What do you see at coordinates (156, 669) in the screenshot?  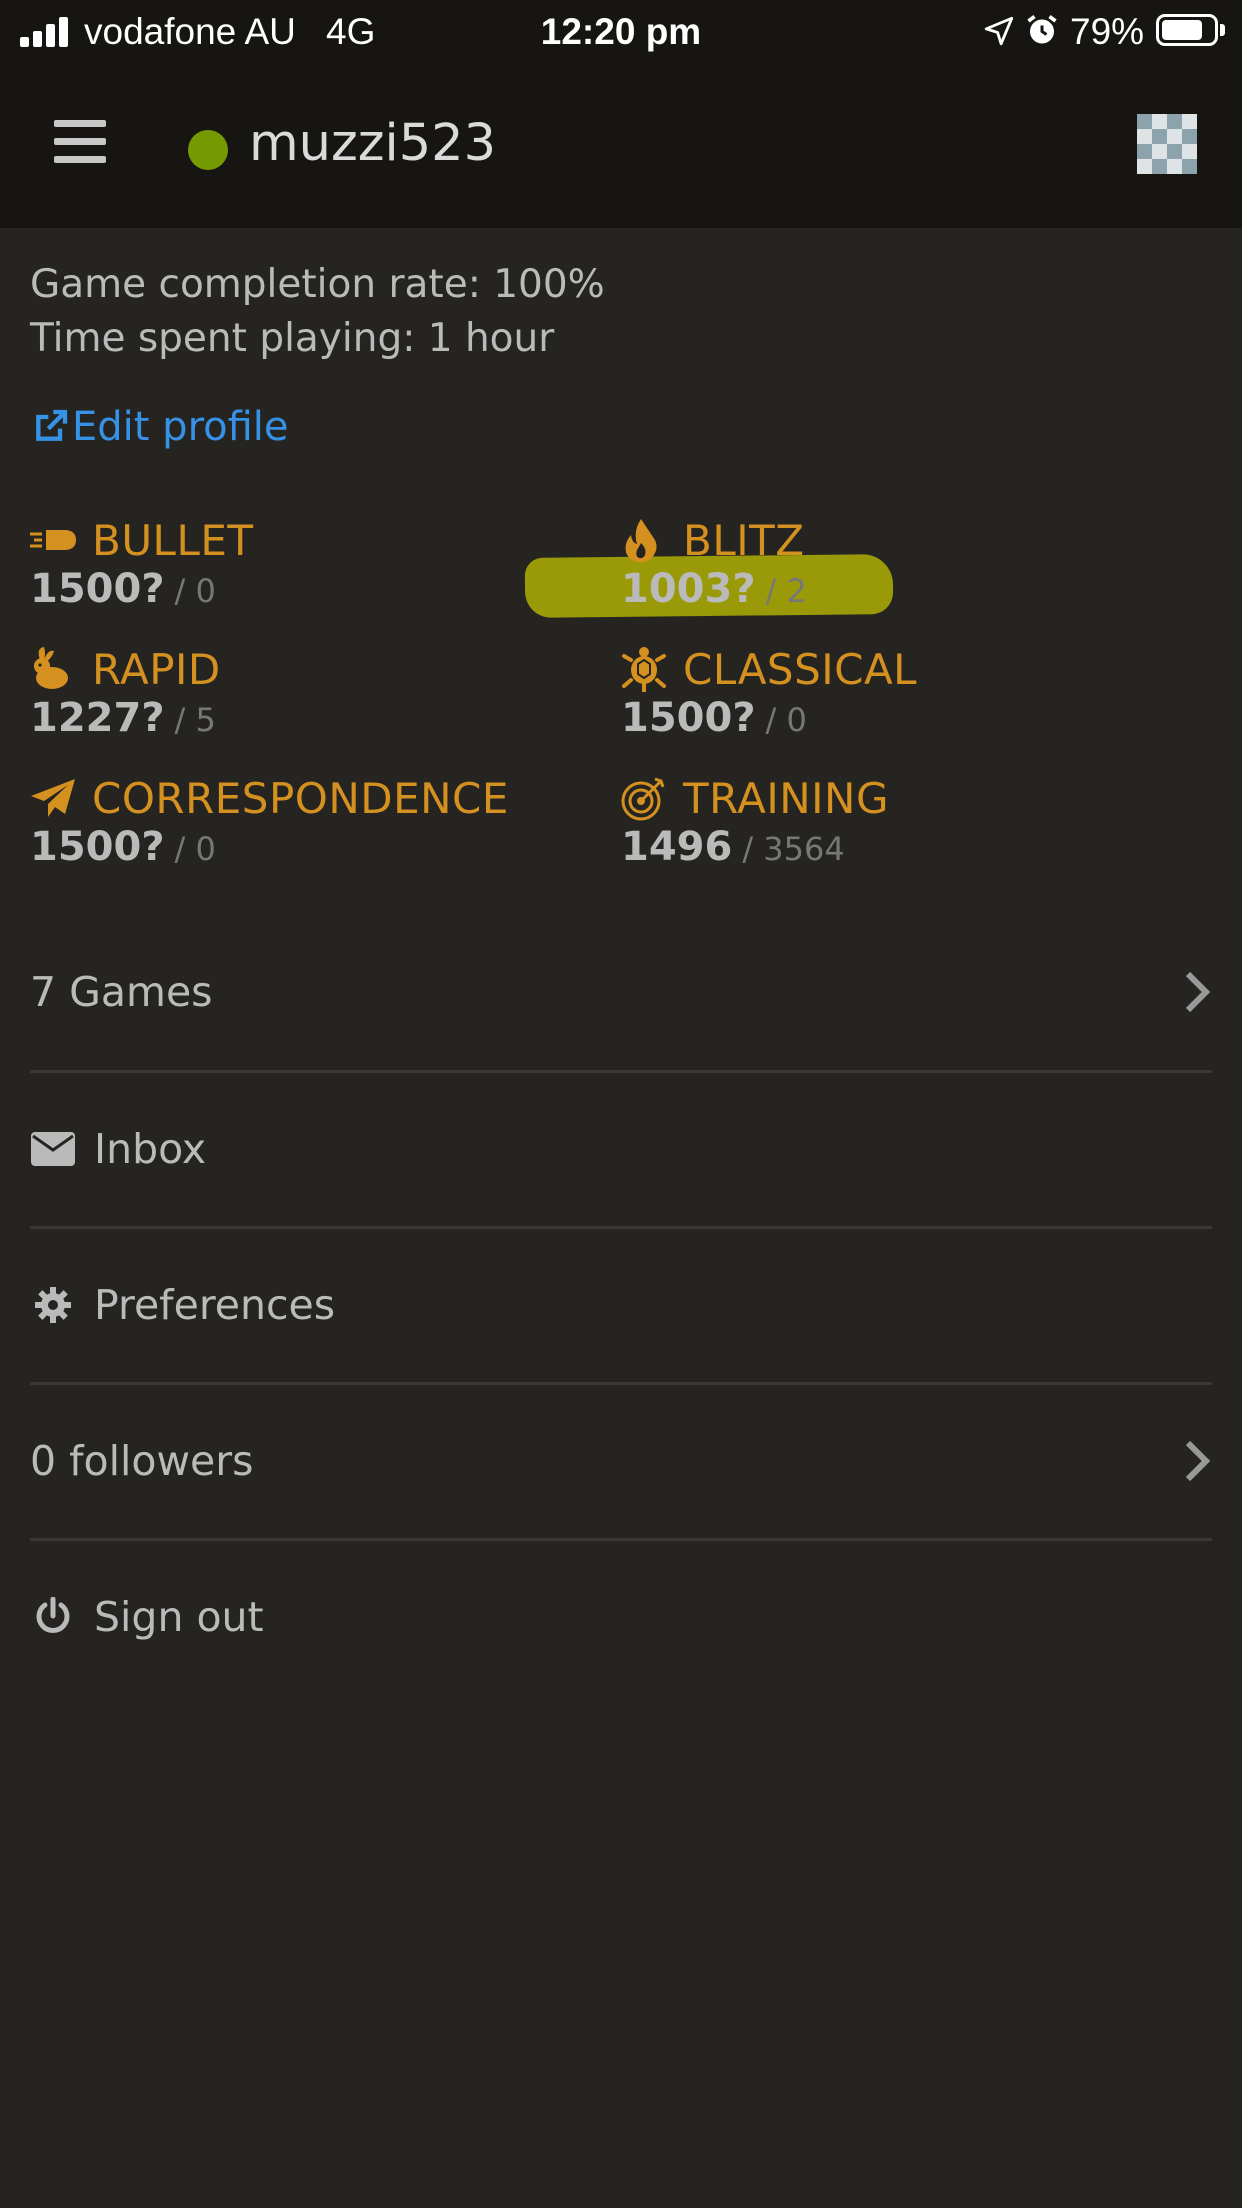 I see `perf-name: RAPID` at bounding box center [156, 669].